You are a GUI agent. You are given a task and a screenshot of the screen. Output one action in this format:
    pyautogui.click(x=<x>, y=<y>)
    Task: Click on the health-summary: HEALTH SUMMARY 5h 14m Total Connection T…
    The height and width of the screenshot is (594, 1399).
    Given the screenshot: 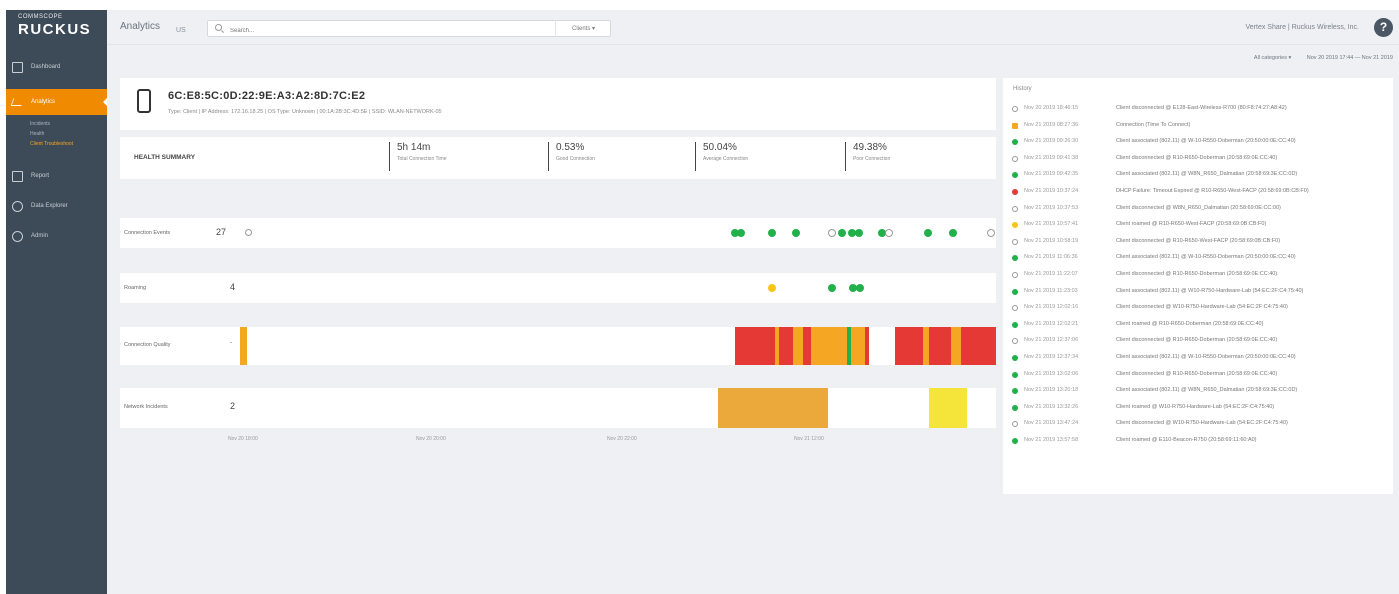 What is the action you would take?
    pyautogui.click(x=558, y=158)
    